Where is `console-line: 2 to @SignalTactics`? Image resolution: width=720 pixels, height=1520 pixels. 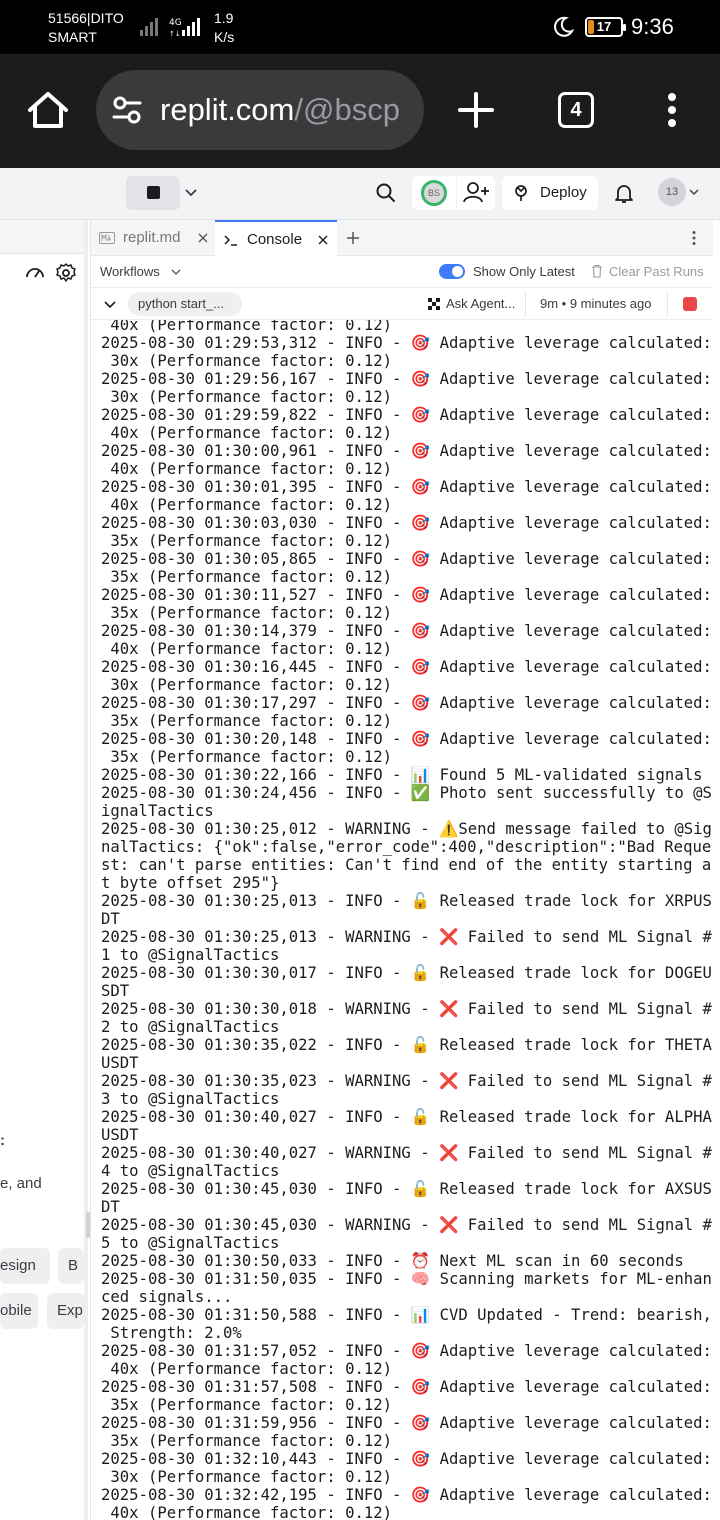
console-line: 2 to @SignalTactics is located at coordinates (190, 1027).